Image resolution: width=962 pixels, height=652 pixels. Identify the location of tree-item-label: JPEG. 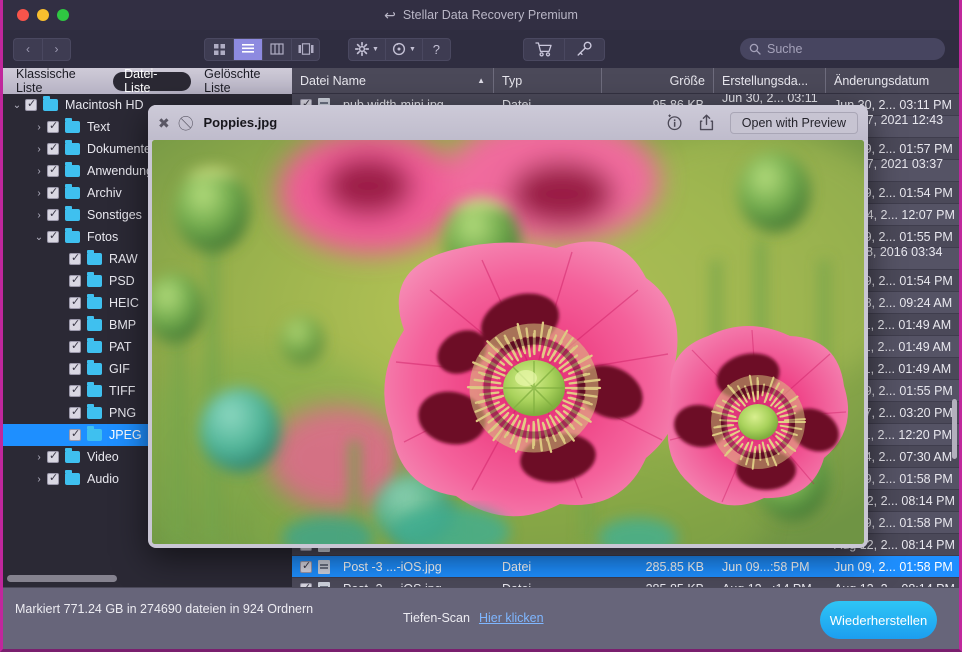
(125, 435).